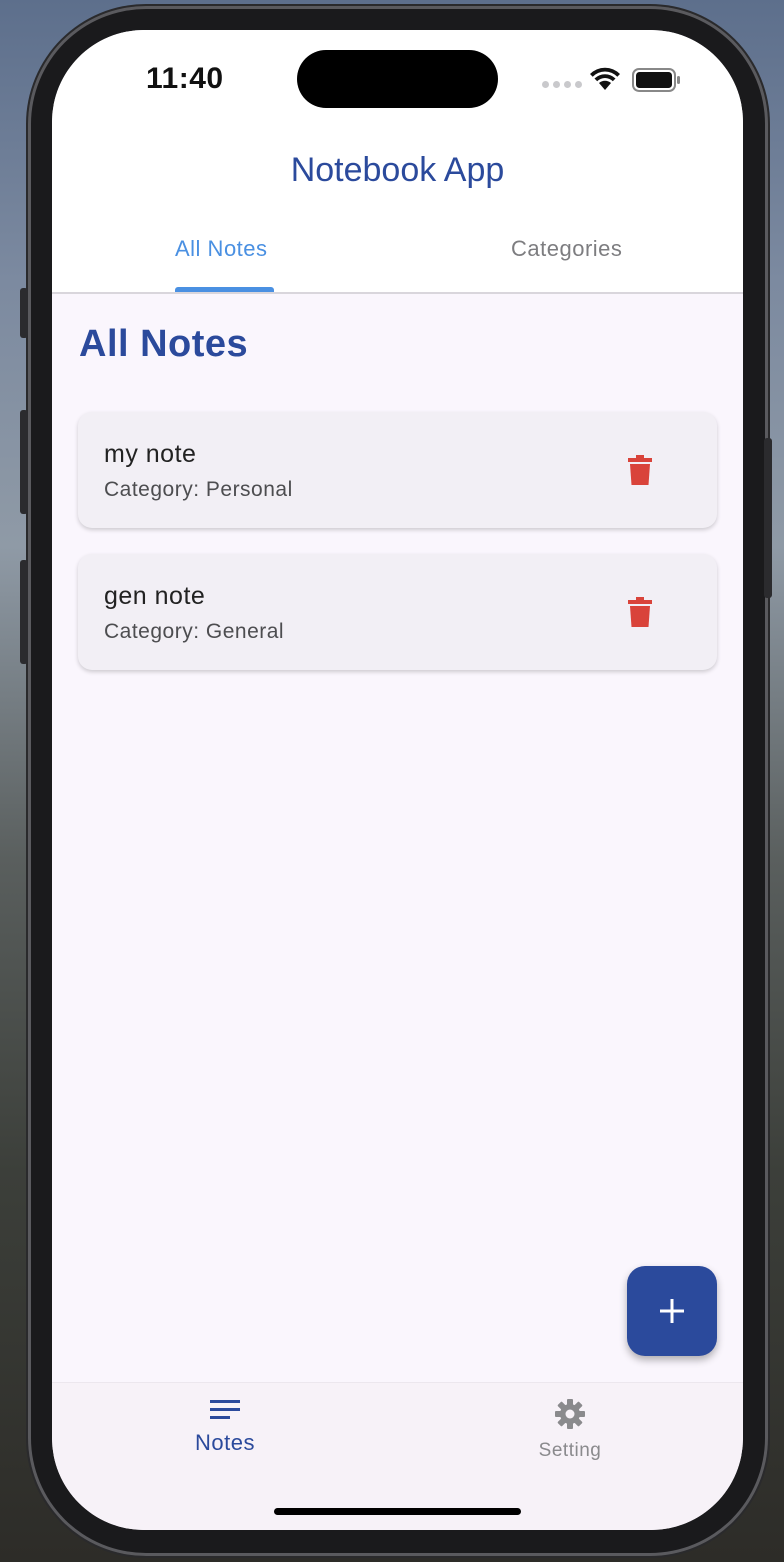 This screenshot has width=784, height=1562. Describe the element at coordinates (185, 78) in the screenshot. I see `status-time: 11:40` at that location.